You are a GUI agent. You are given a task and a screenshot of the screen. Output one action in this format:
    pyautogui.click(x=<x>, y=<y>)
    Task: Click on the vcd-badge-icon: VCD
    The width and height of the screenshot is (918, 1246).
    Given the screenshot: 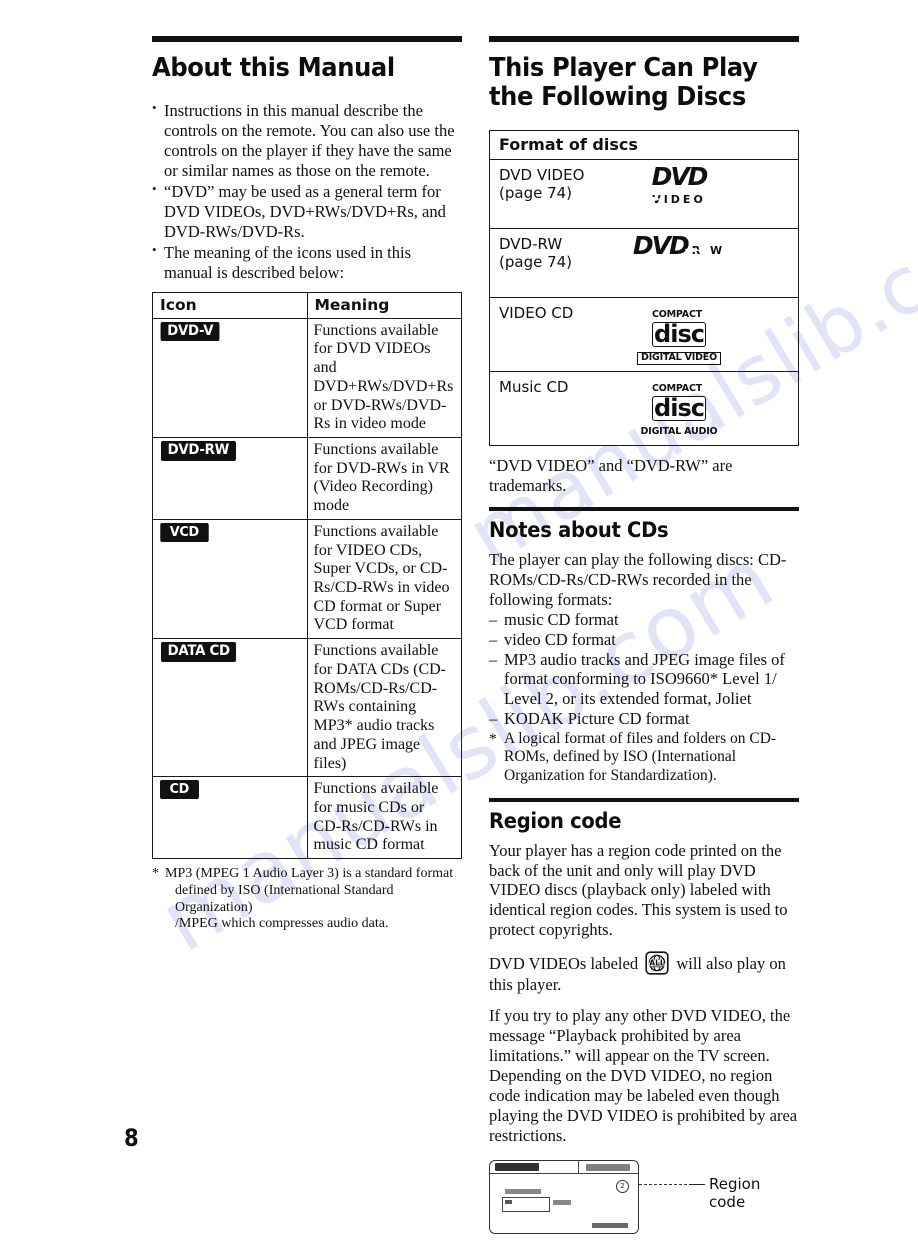 What is the action you would take?
    pyautogui.click(x=184, y=532)
    